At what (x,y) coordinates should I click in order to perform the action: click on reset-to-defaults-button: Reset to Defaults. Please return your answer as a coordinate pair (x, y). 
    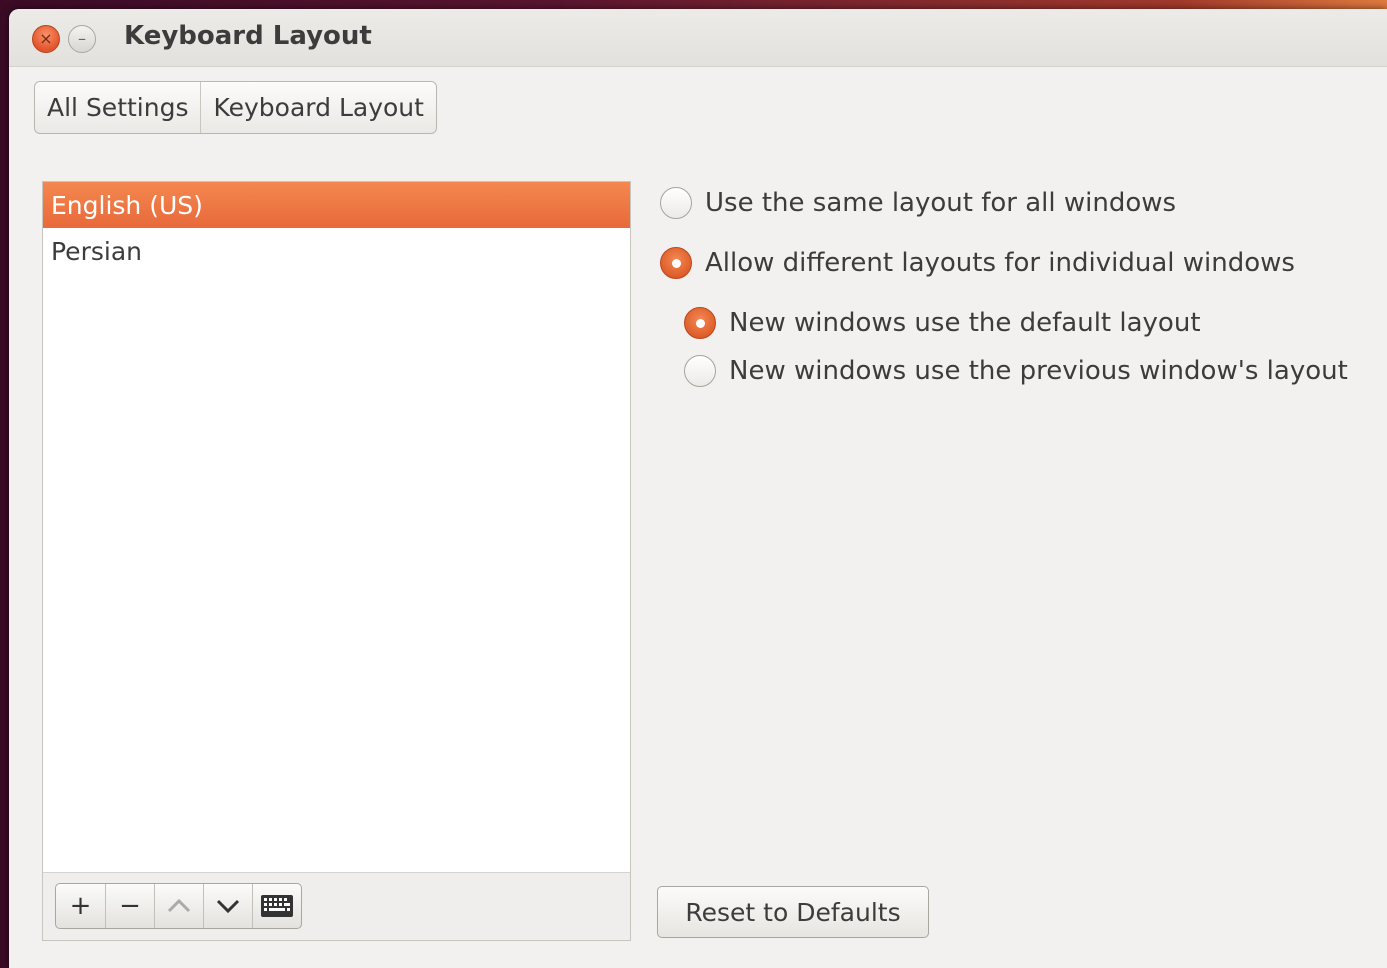
    Looking at the image, I should click on (793, 912).